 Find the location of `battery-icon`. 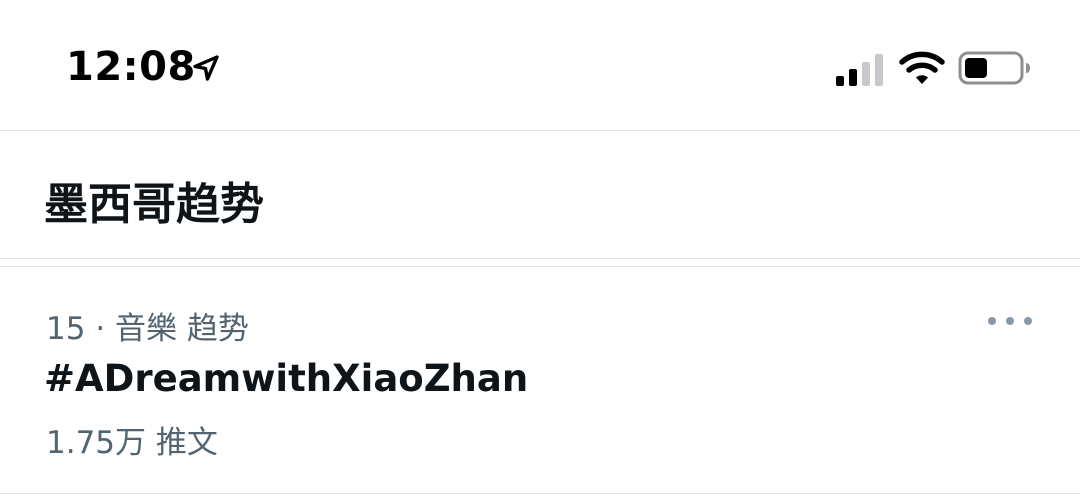

battery-icon is located at coordinates (994, 68).